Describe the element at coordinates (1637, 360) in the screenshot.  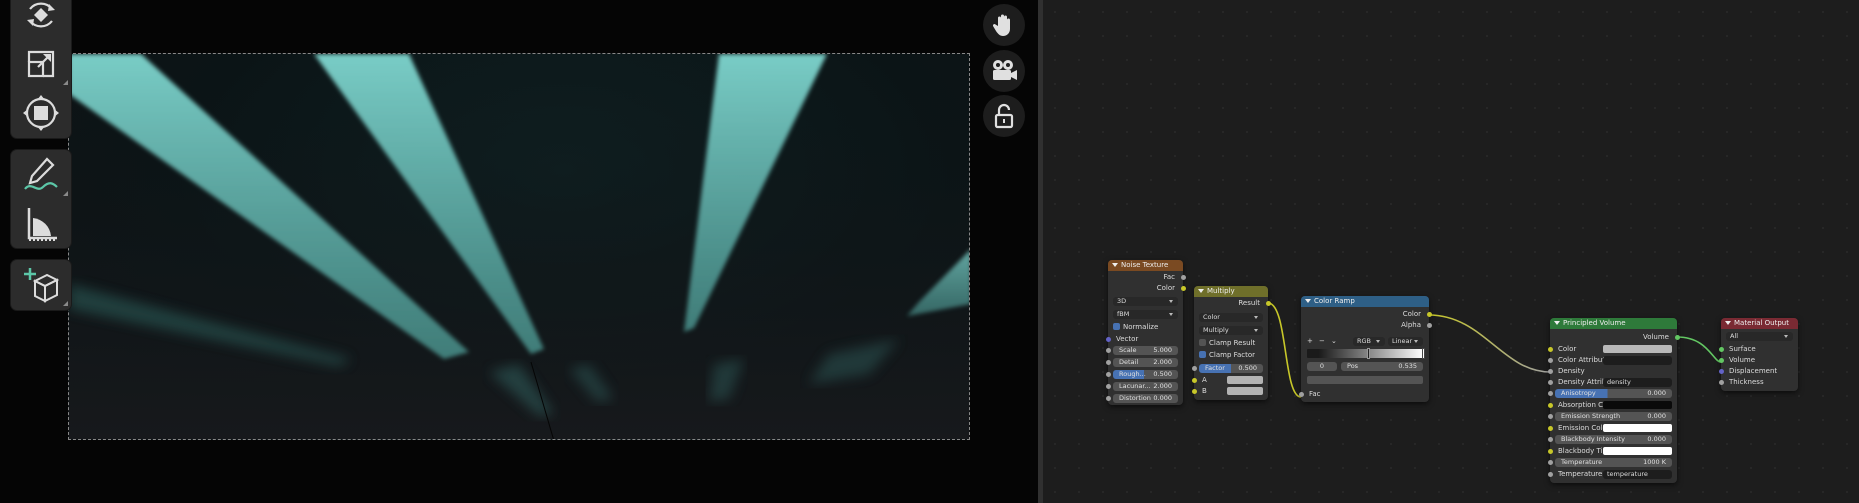
I see `color-attribute-field` at that location.